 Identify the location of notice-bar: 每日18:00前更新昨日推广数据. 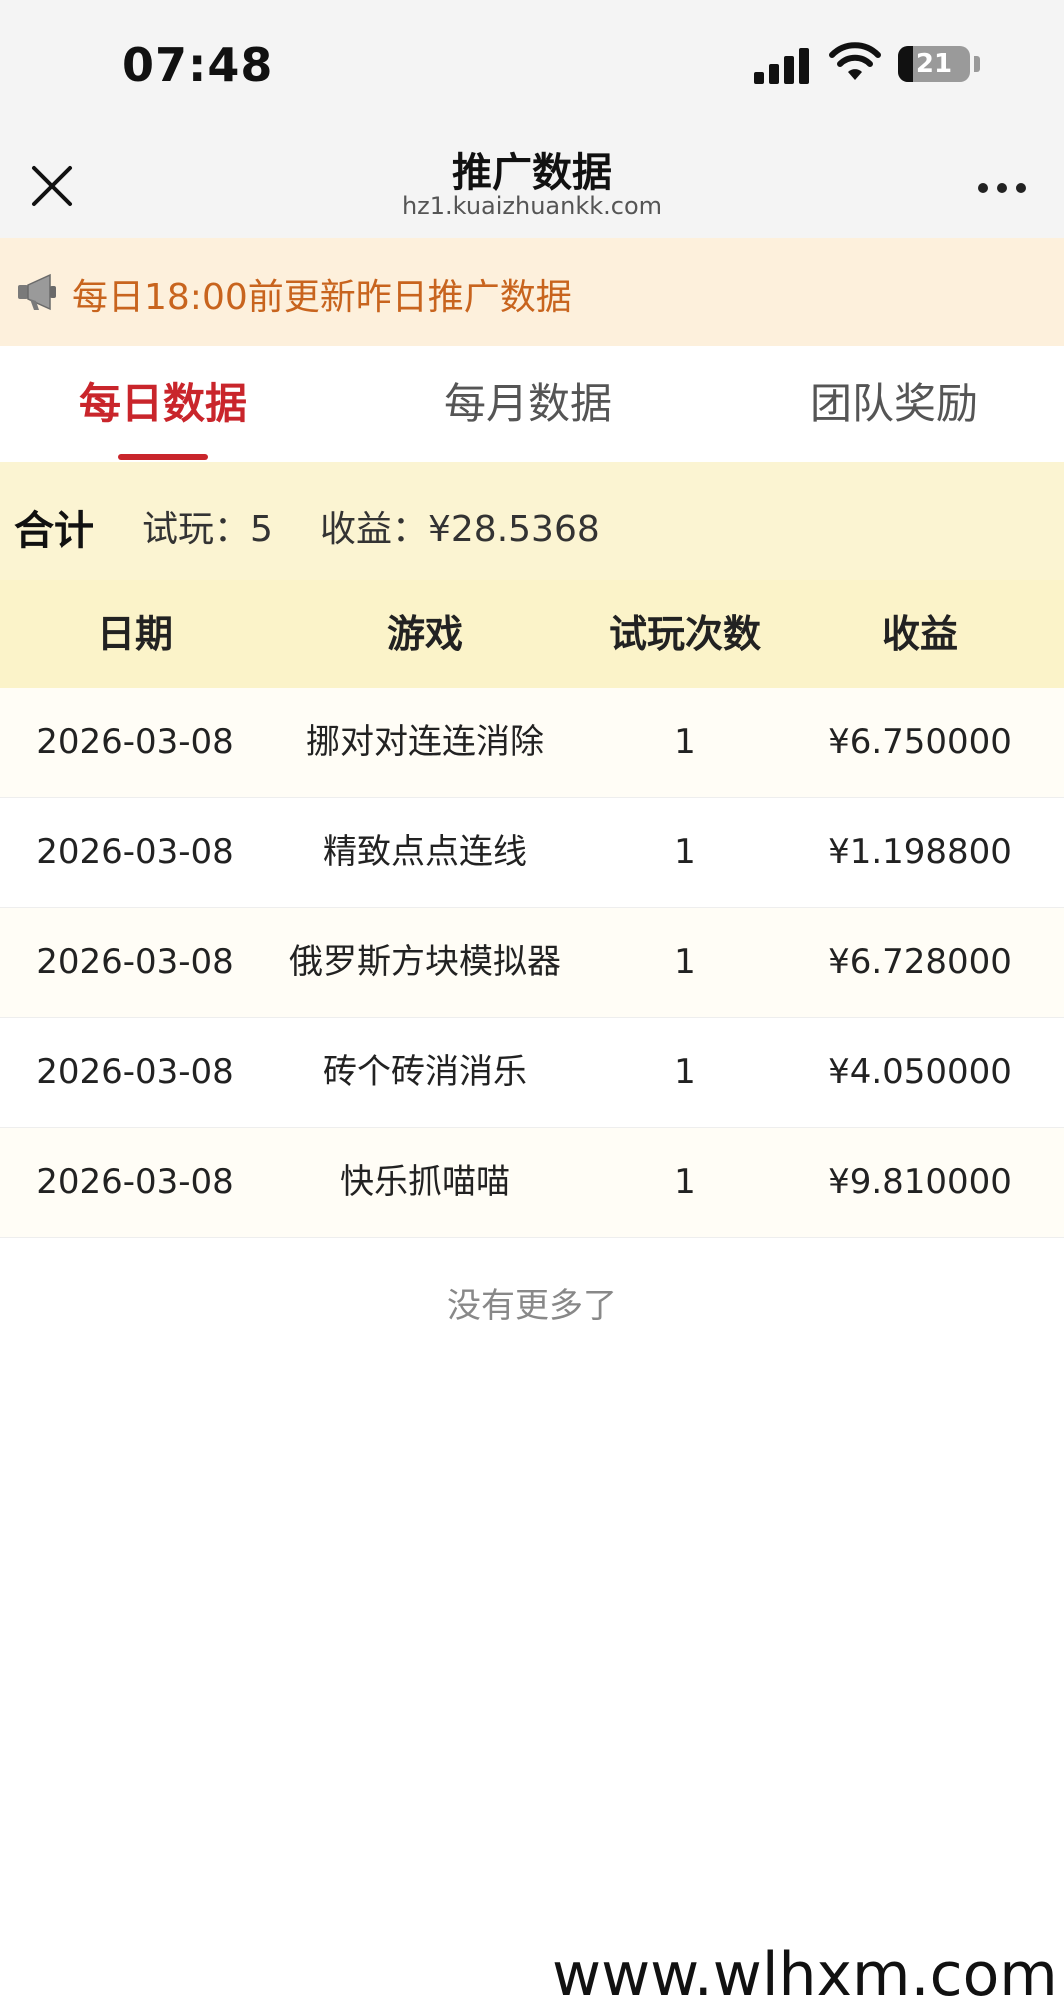
(532, 292).